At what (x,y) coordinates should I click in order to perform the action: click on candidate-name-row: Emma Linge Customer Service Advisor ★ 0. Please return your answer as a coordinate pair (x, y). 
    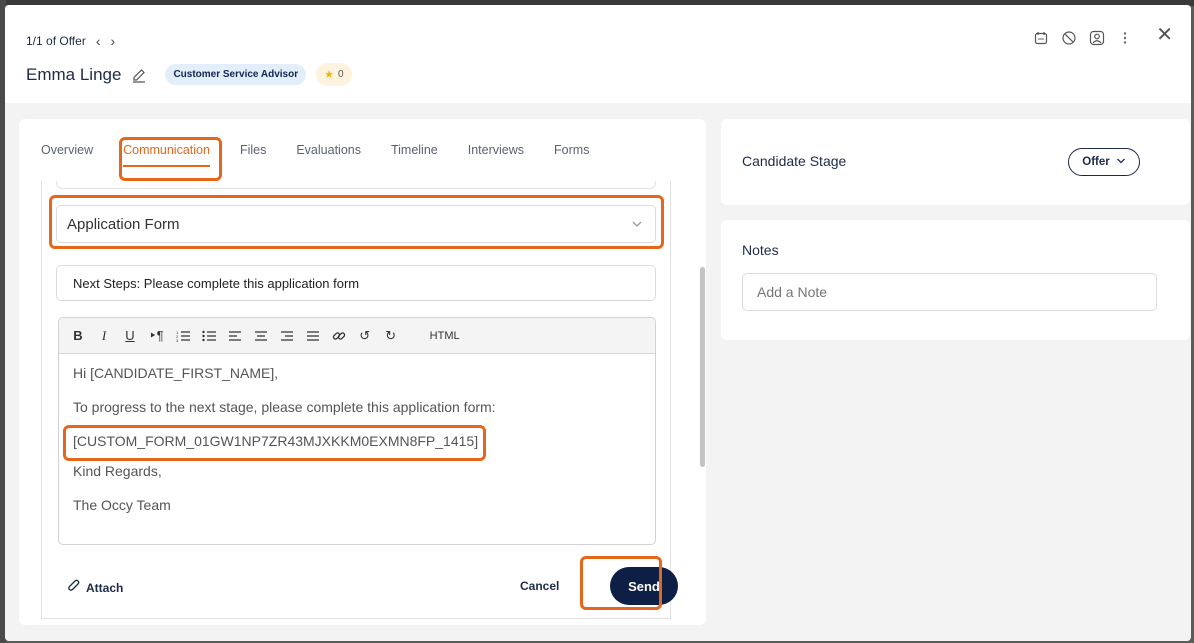
    Looking at the image, I should click on (189, 74).